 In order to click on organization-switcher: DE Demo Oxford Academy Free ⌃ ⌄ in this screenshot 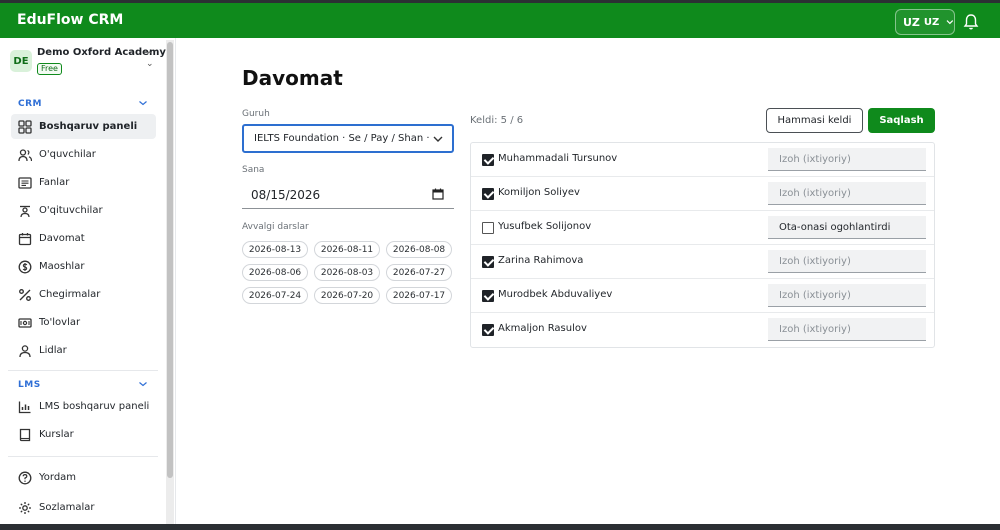, I will do `click(88, 63)`.